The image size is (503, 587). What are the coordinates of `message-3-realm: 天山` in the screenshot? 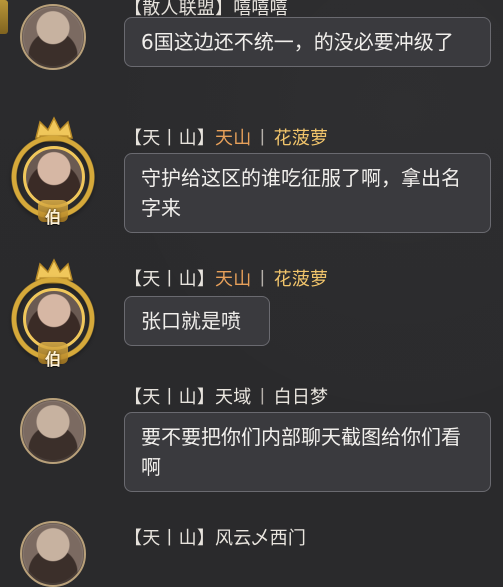 It's located at (233, 279).